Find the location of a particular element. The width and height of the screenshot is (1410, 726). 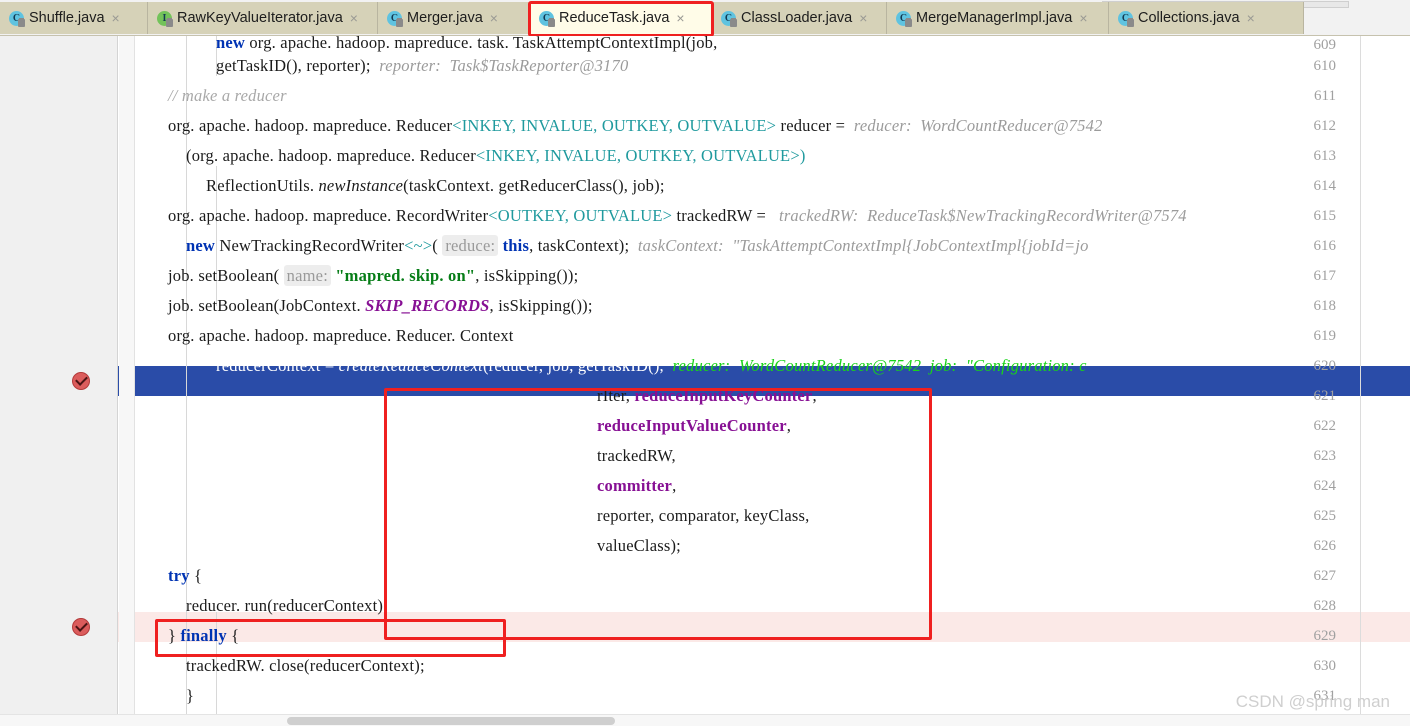

method-name: newInstance is located at coordinates (361, 185).